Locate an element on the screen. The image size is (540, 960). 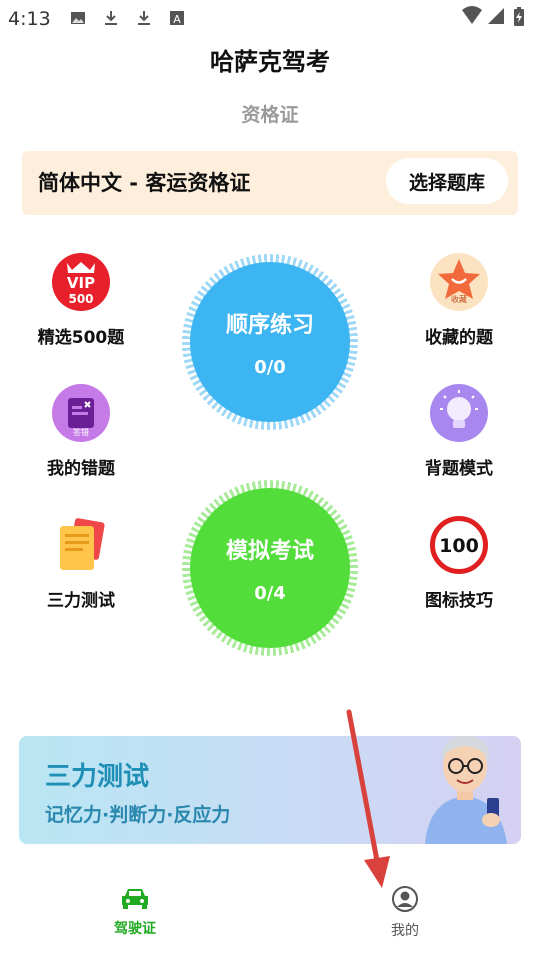
svg-text: VIP is located at coordinates (81, 283).